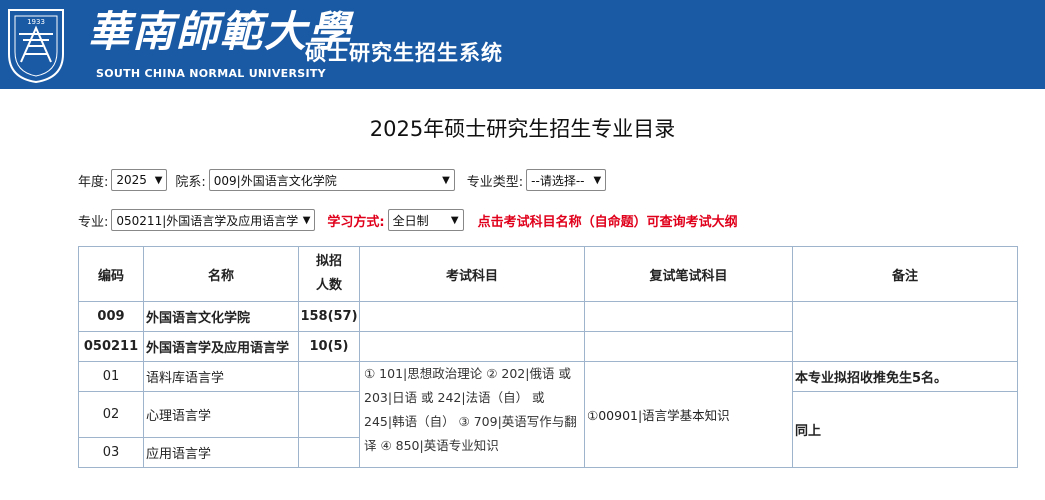 The width and height of the screenshot is (1045, 500). What do you see at coordinates (93, 222) in the screenshot?
I see `major-label: 专业:` at bounding box center [93, 222].